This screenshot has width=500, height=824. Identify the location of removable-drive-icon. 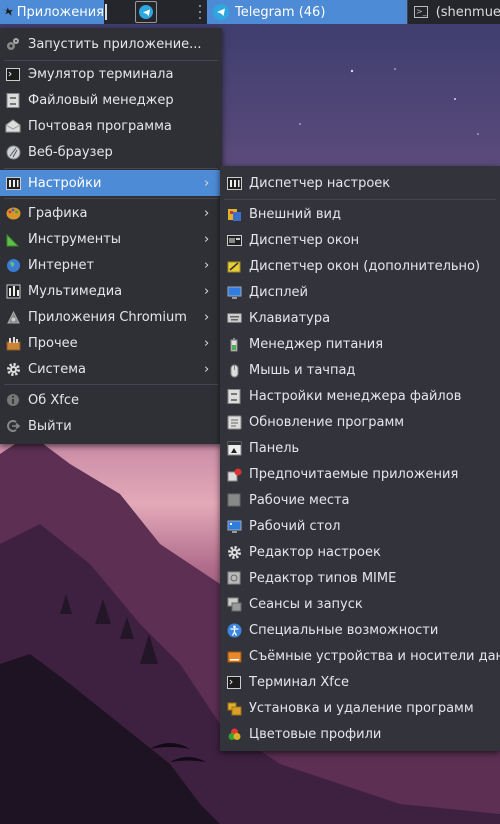
(234, 656).